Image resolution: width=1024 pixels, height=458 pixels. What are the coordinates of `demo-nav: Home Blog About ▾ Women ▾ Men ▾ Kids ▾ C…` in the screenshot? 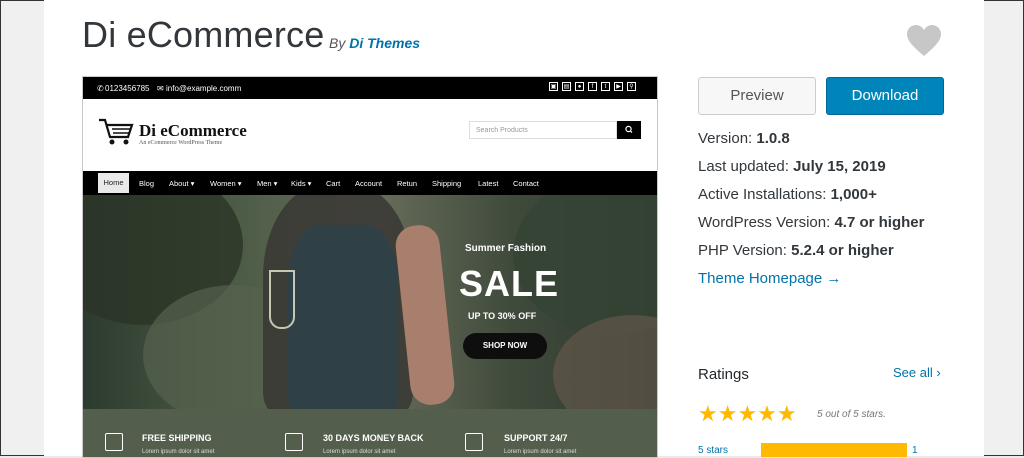 It's located at (370, 183).